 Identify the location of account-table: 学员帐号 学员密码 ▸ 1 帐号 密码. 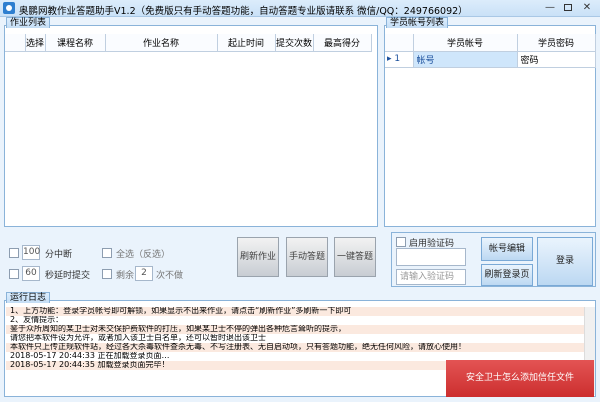
(490, 51).